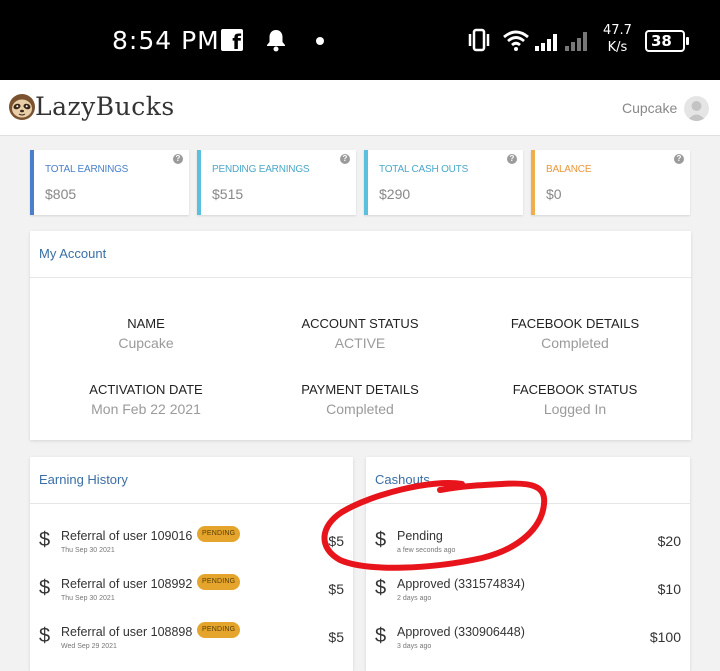 The height and width of the screenshot is (671, 720). Describe the element at coordinates (22, 107) in the screenshot. I see `sloth-logo-icon` at that location.